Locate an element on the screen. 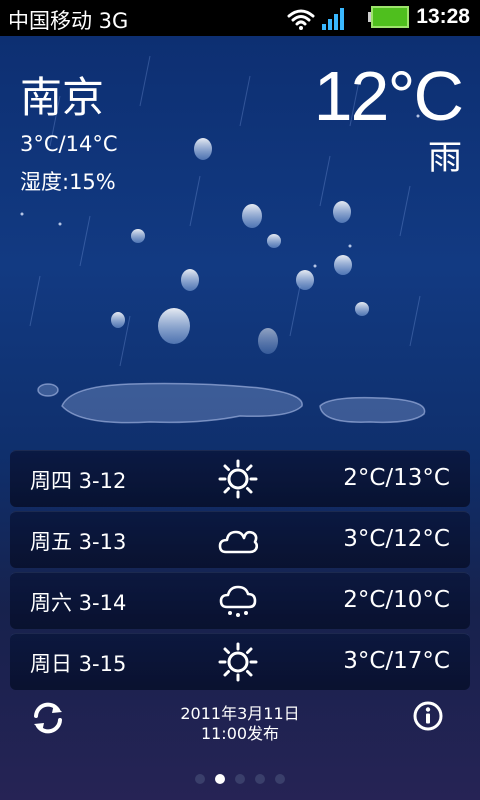 This screenshot has height=800, width=480. forecast-row: 周五 3-13 3°C/12°C is located at coordinates (240, 539).